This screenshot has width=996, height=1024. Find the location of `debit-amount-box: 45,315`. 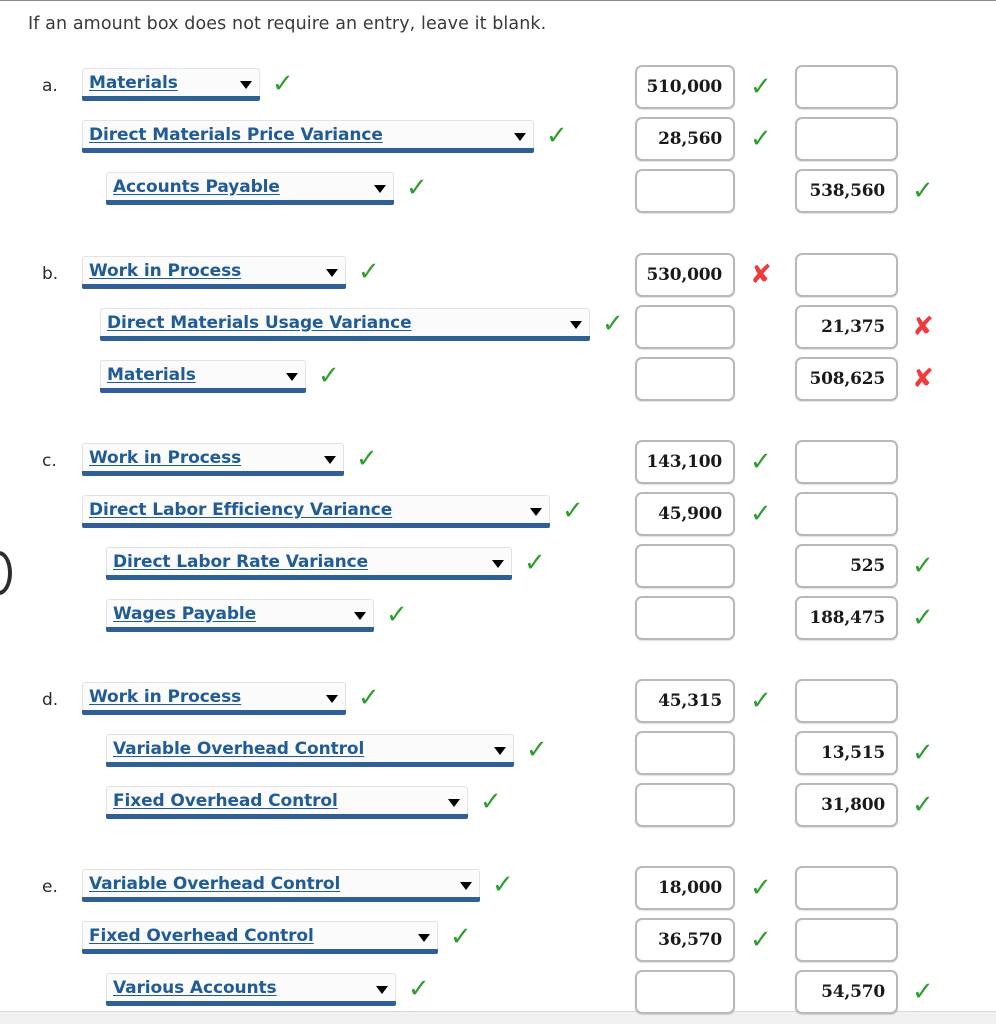

debit-amount-box: 45,315 is located at coordinates (685, 701).